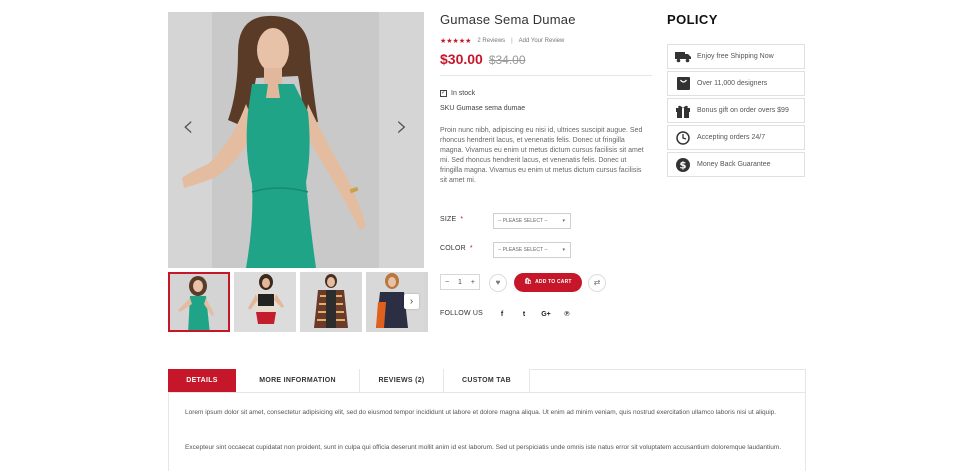 Image resolution: width=980 pixels, height=471 pixels. Describe the element at coordinates (683, 111) in the screenshot. I see `gift-icon` at that location.